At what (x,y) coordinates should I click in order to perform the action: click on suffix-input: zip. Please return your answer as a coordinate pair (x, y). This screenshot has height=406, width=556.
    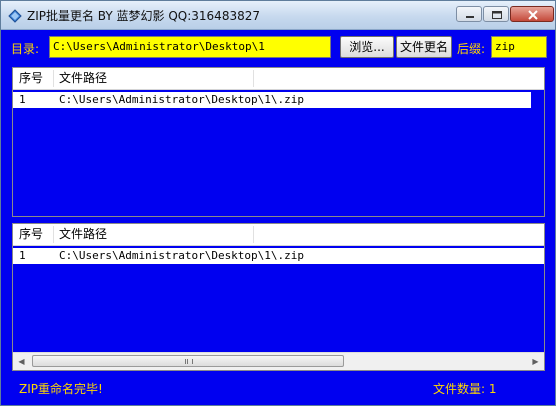
    Looking at the image, I should click on (519, 47).